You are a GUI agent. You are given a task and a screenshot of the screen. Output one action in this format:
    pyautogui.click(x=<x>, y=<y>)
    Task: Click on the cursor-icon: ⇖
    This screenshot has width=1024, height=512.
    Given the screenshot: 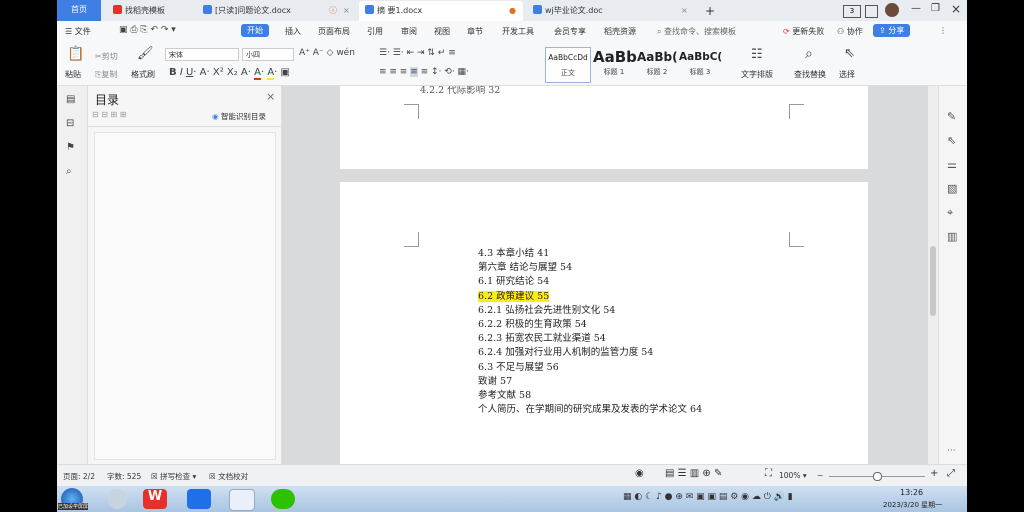 What is the action you would take?
    pyautogui.click(x=849, y=53)
    